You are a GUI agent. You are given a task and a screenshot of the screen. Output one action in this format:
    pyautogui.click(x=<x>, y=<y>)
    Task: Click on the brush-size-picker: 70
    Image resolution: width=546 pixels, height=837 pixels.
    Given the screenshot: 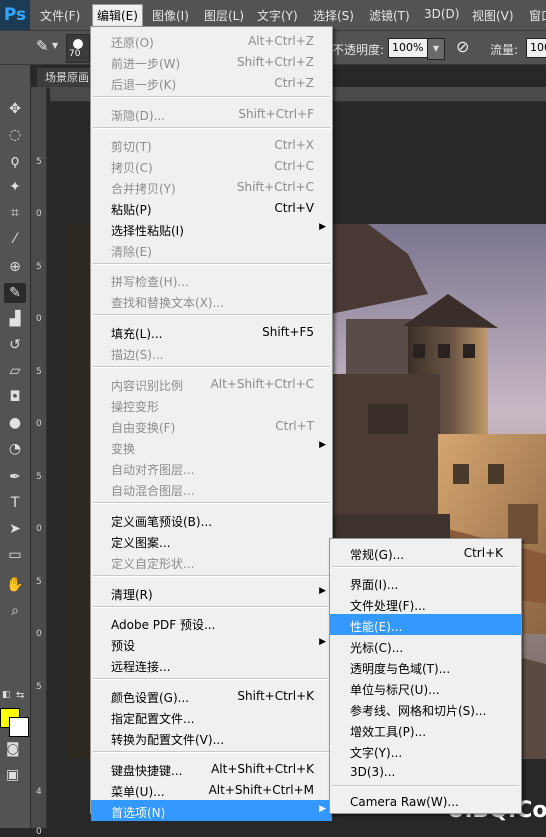 What is the action you would take?
    pyautogui.click(x=78, y=48)
    